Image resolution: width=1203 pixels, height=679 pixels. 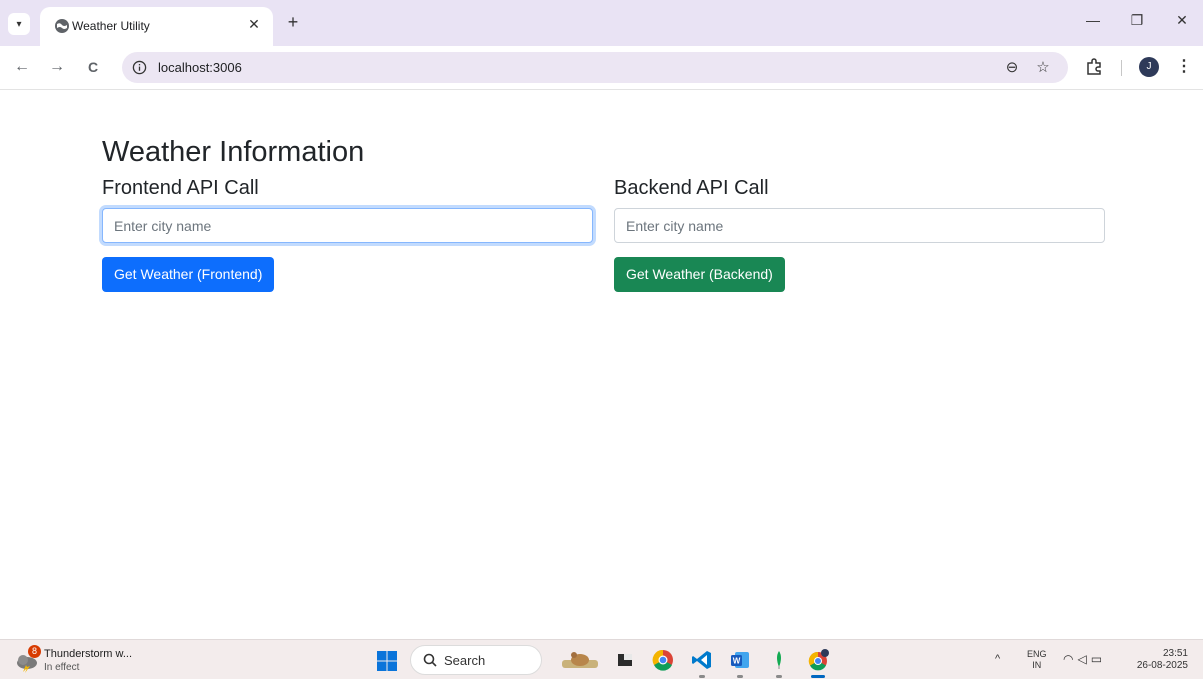 I want to click on frontend-section: Frontend API Call Get Weather (Frontend), so click(x=347, y=234).